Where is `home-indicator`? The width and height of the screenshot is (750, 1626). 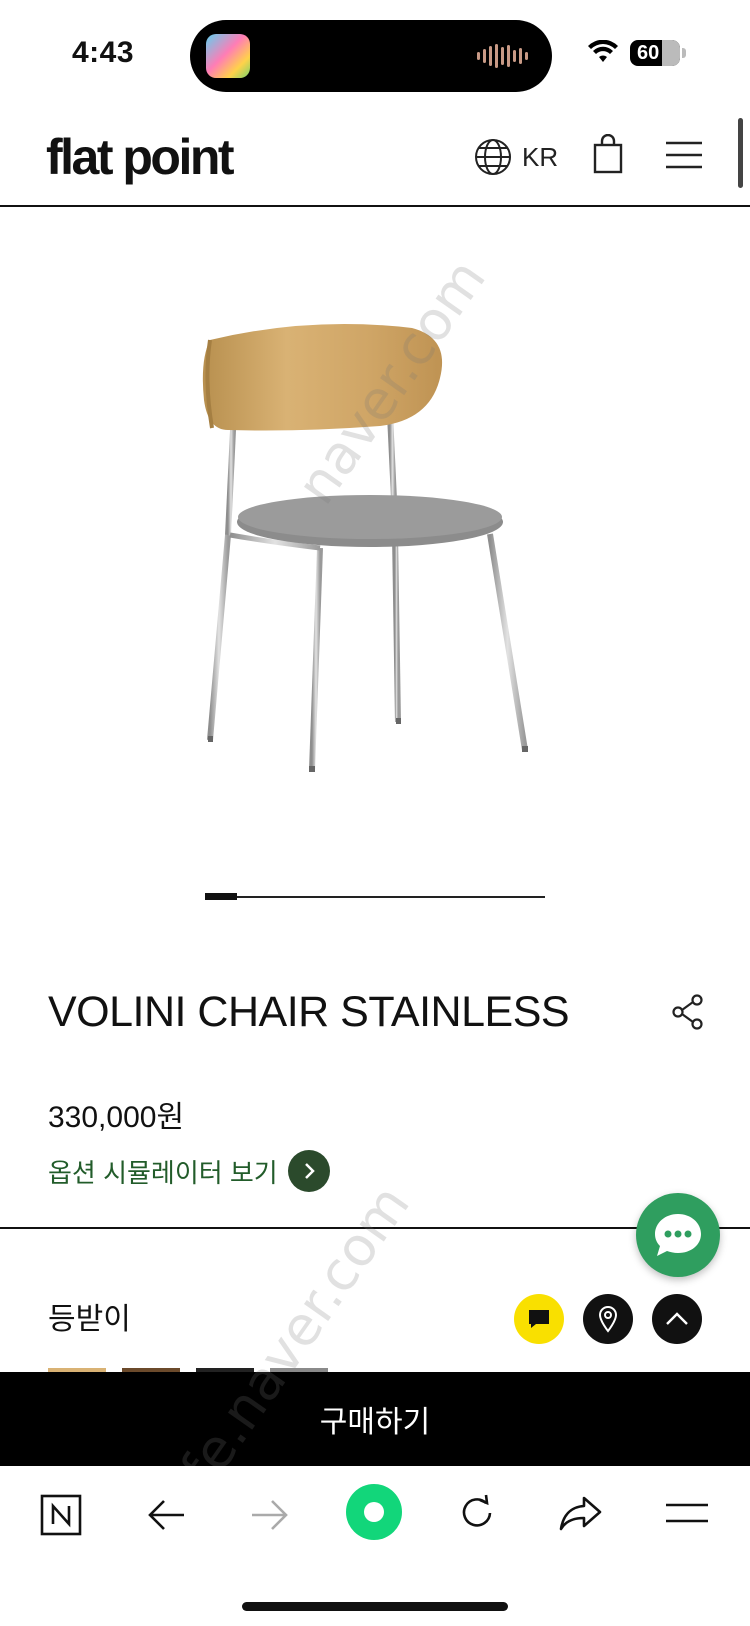
home-indicator is located at coordinates (375, 1606).